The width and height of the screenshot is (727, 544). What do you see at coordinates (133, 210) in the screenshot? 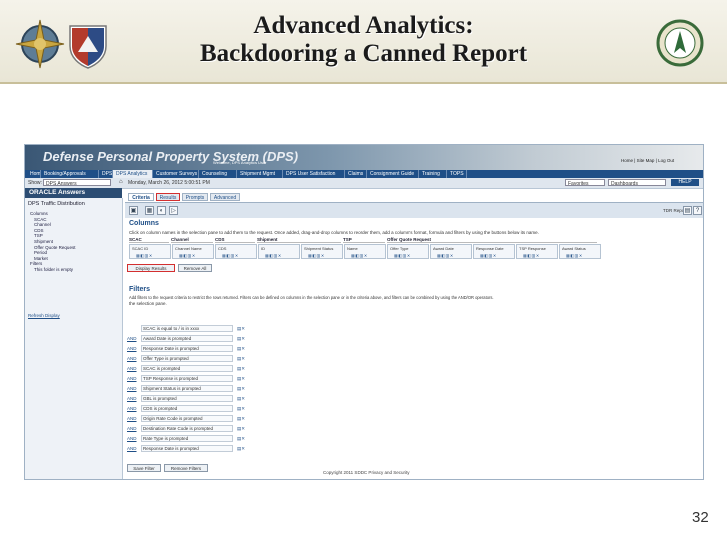
I see `save-icon: ▣` at bounding box center [133, 210].